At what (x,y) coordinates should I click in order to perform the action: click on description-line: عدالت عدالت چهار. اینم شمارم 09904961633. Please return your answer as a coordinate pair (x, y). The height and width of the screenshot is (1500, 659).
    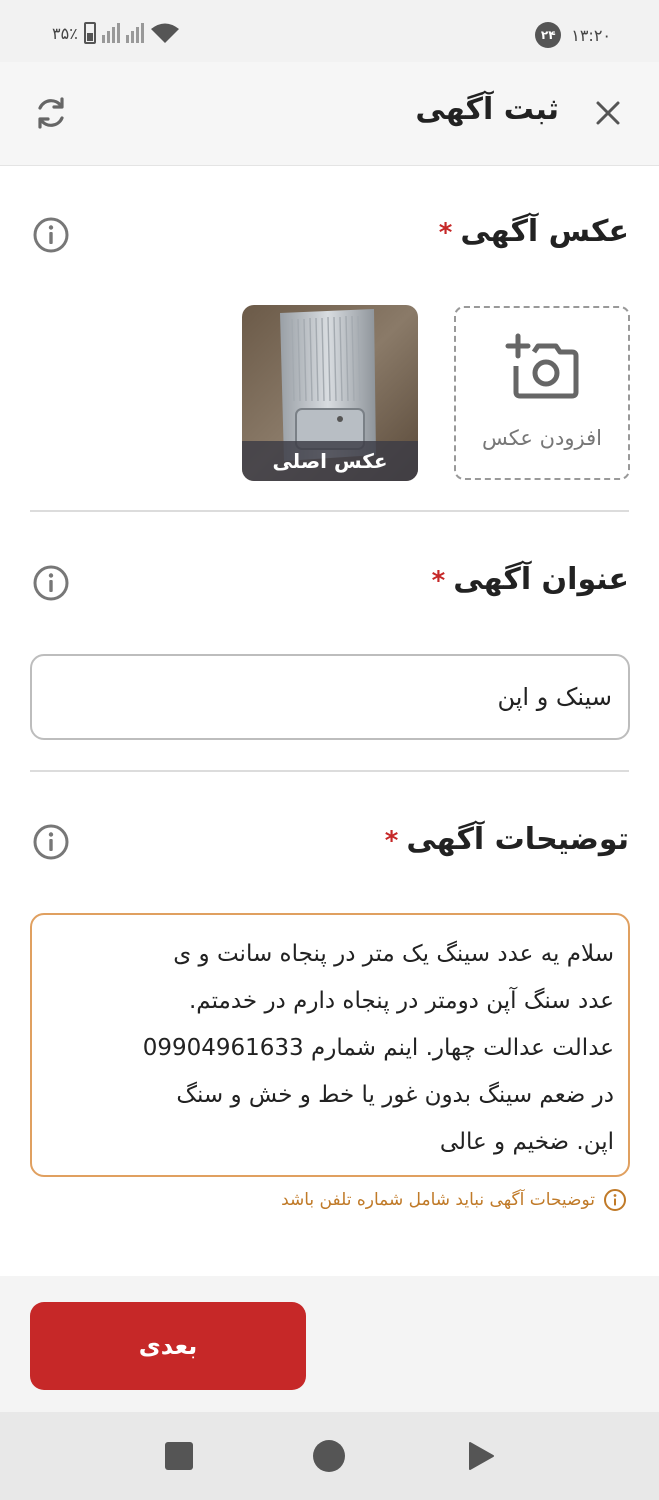
    Looking at the image, I should click on (378, 1048).